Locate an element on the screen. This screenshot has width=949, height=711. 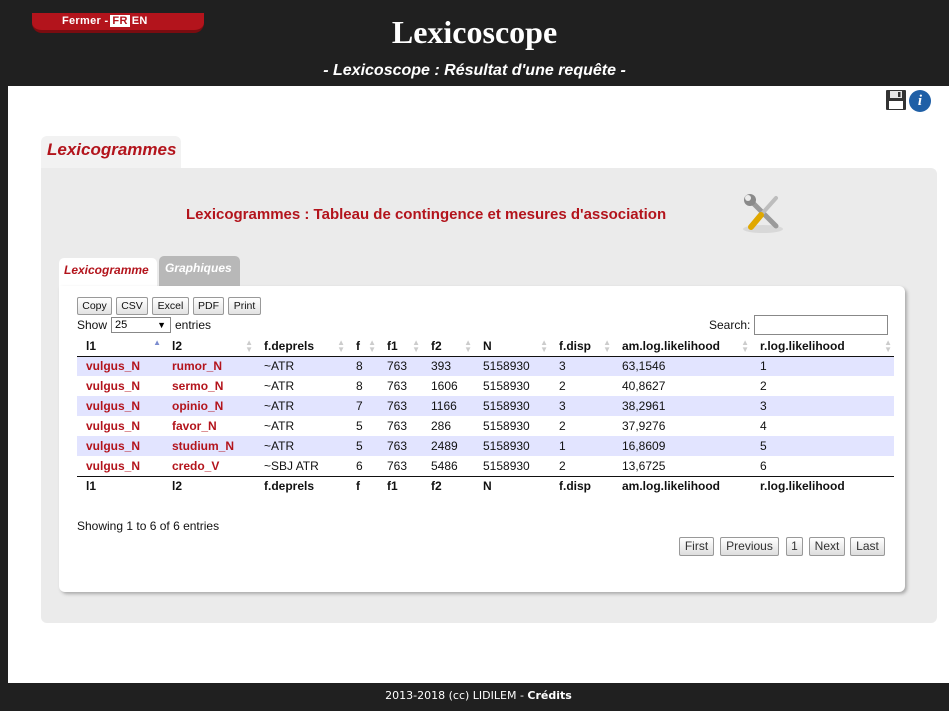
column-header-label: N is located at coordinates (487, 346).